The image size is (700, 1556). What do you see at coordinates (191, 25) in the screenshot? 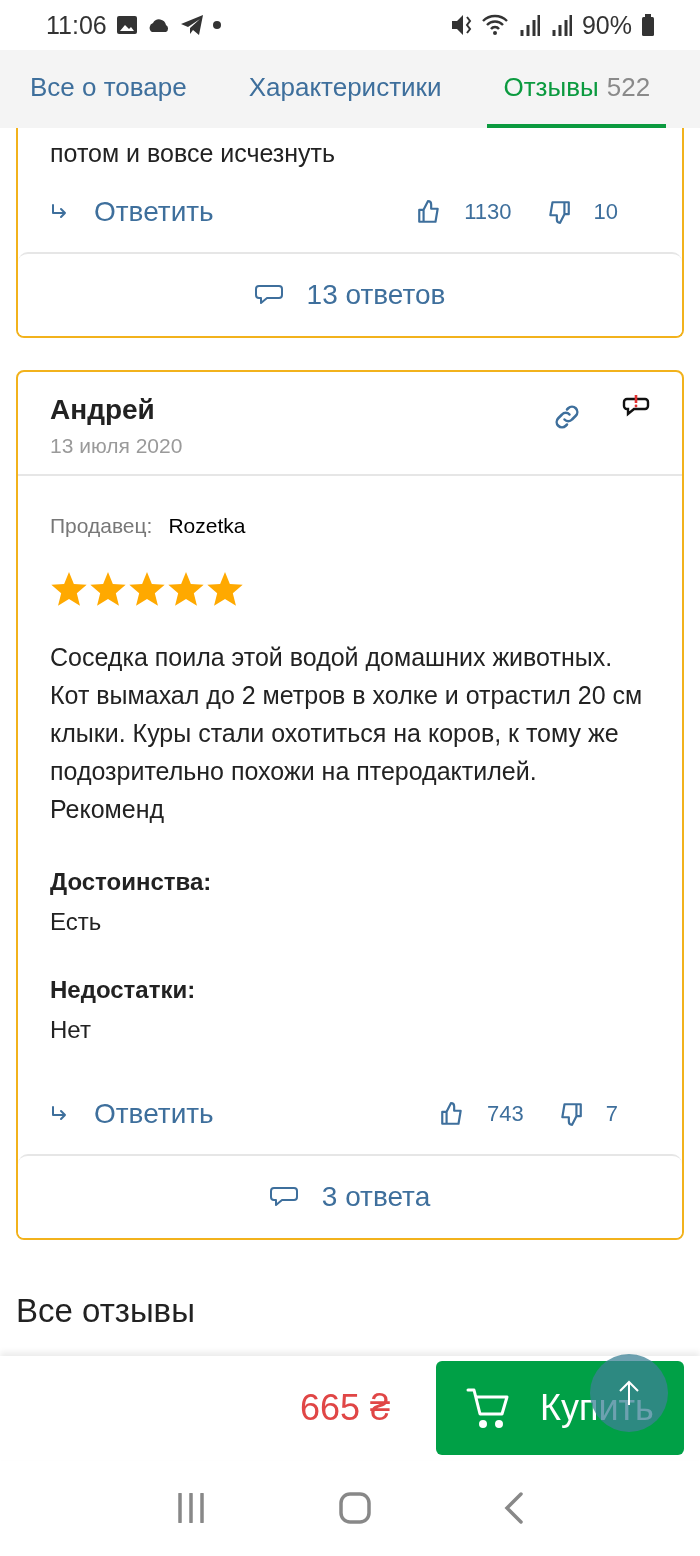
I see `paper-plane-icon` at bounding box center [191, 25].